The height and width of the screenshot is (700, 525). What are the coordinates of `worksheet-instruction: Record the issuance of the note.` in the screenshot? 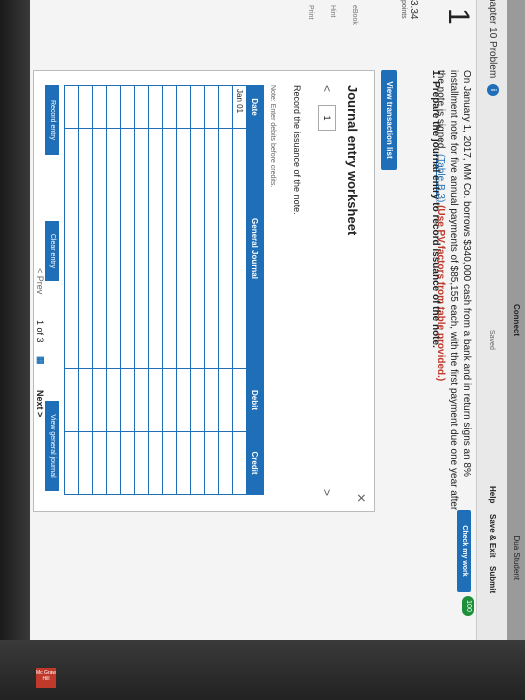 It's located at (297, 150).